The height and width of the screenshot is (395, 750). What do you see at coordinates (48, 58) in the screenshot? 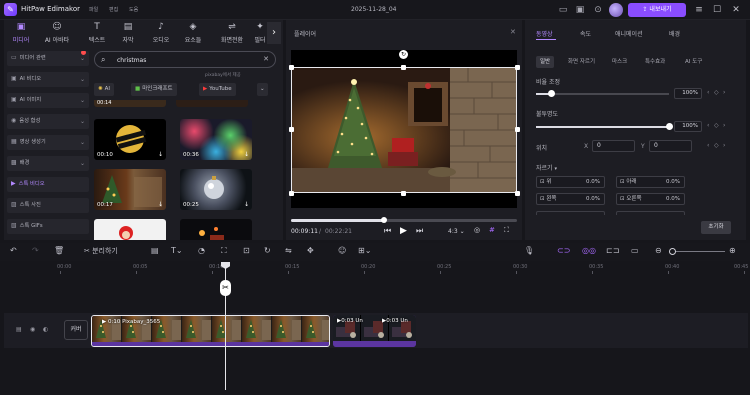
I see `sidebar-item-media-related: ▭ 미디어 관련 ⌄` at bounding box center [48, 58].